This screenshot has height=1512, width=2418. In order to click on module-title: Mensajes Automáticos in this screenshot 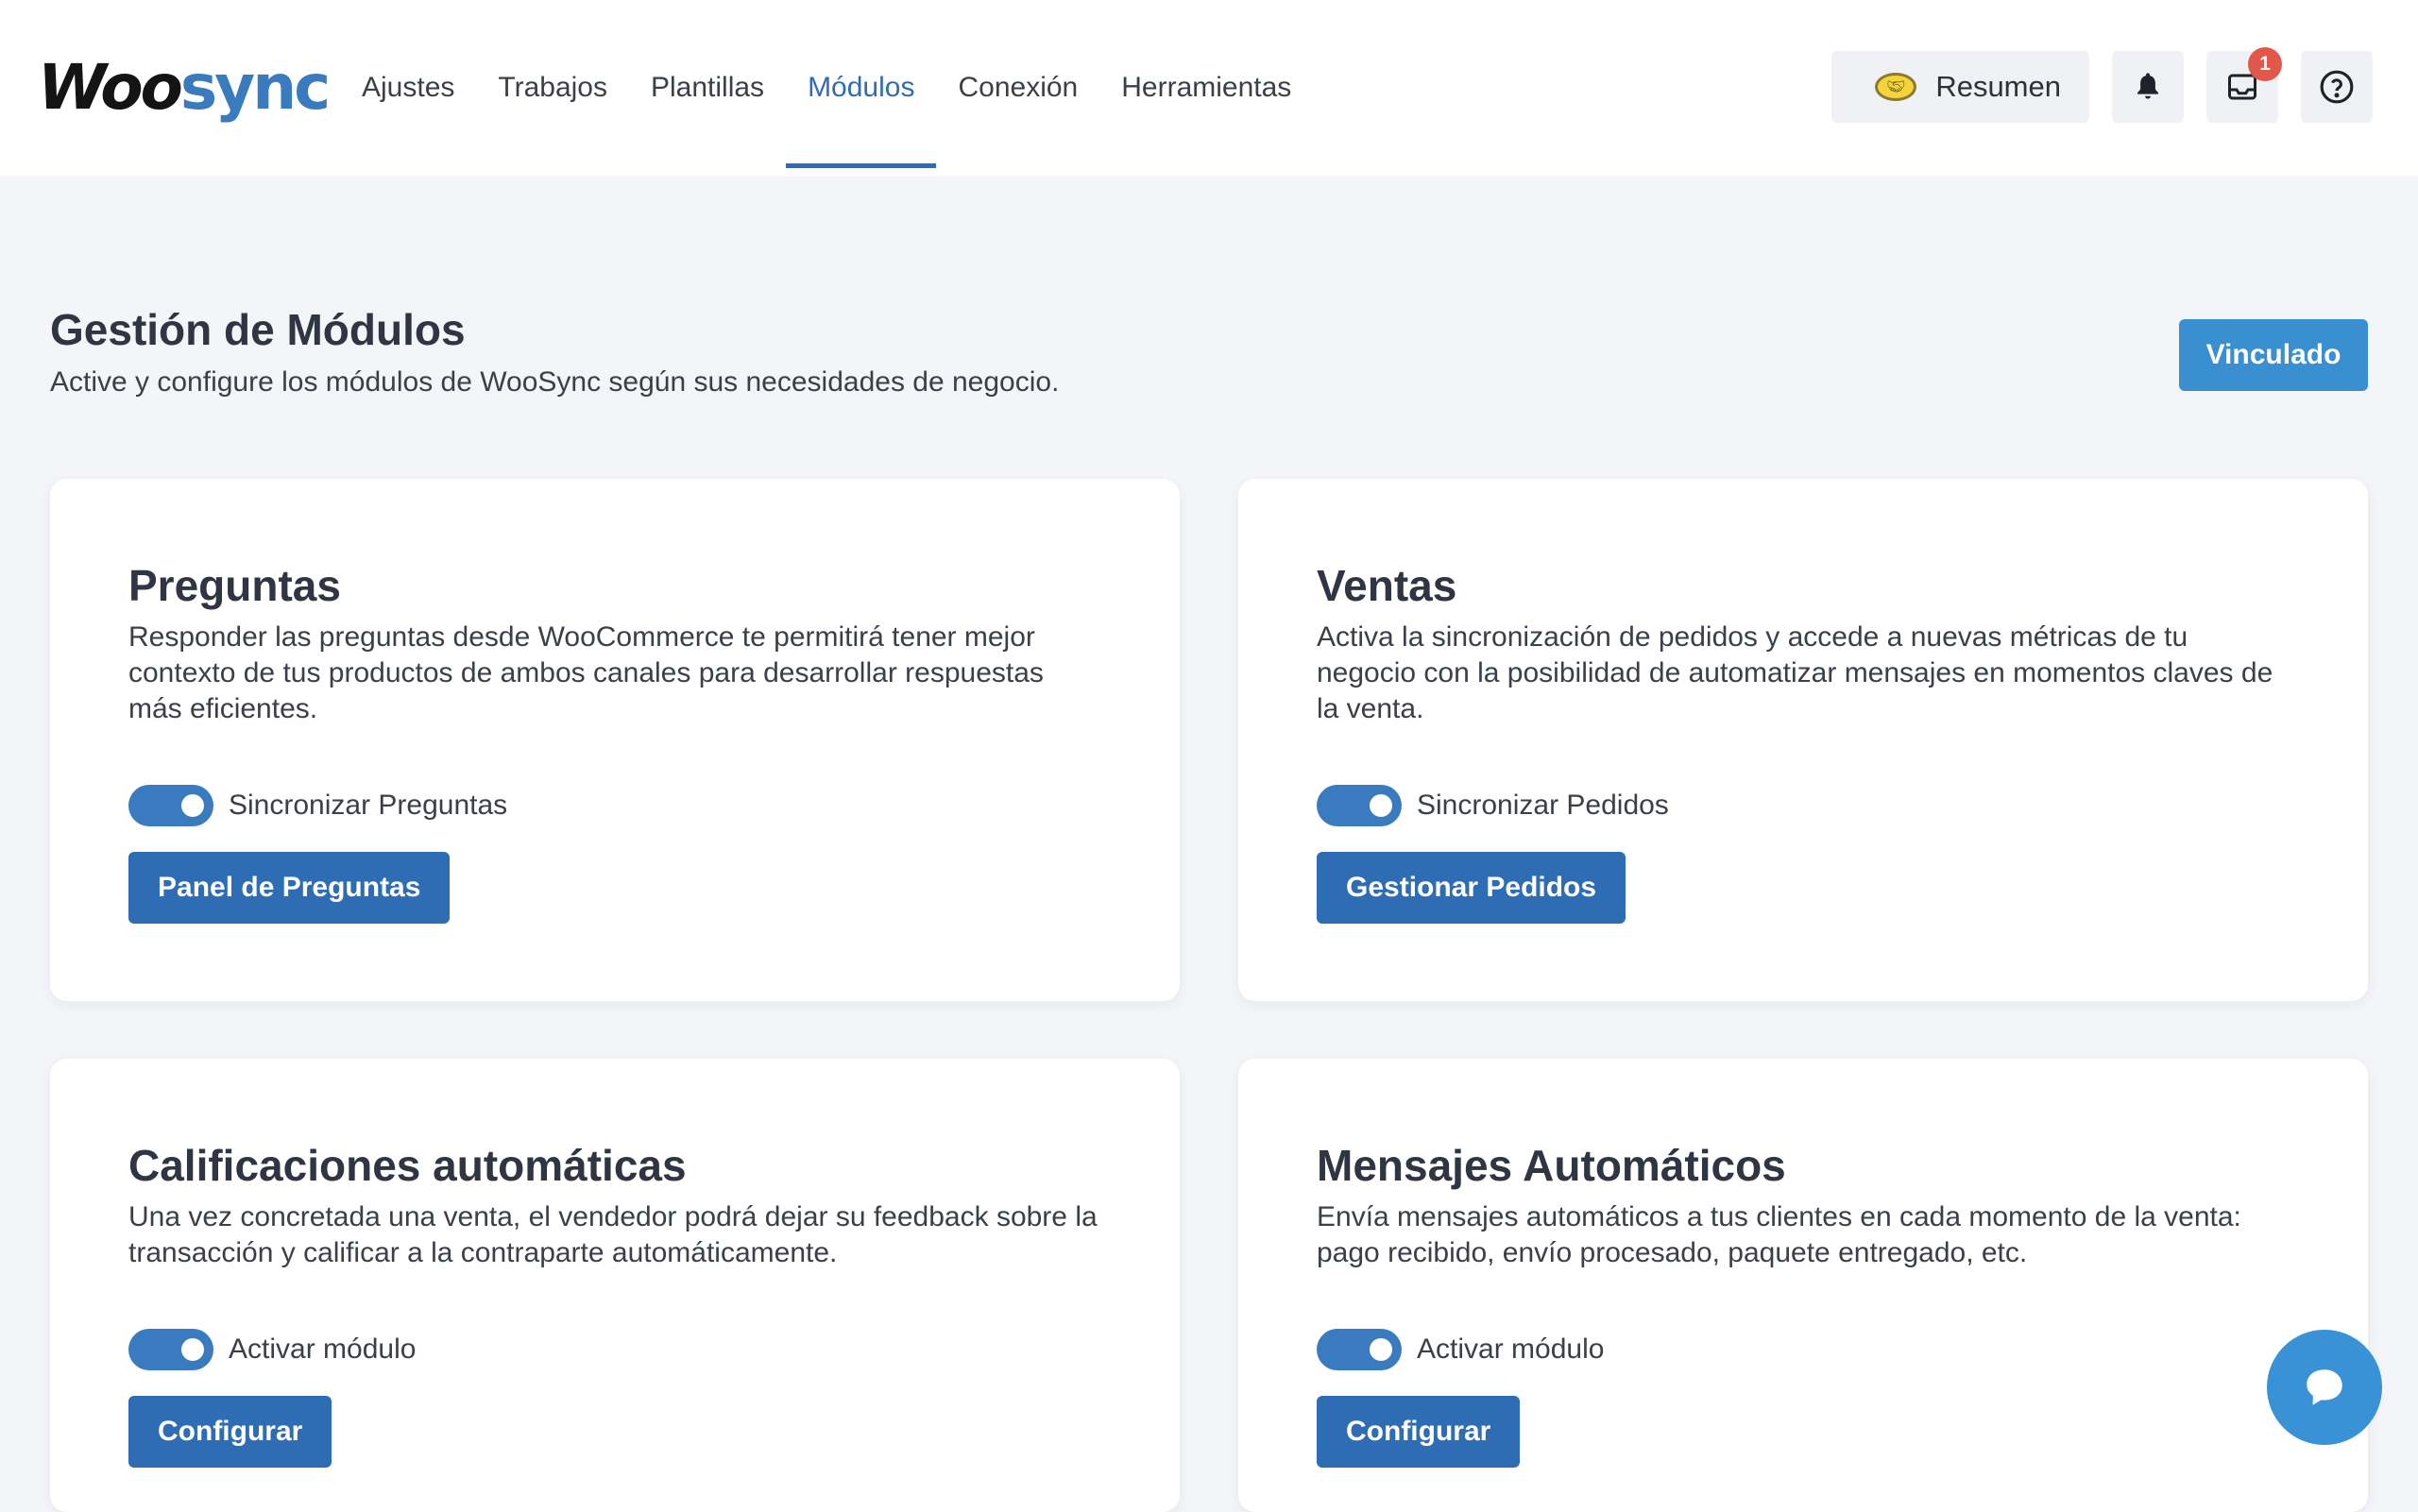, I will do `click(1552, 1165)`.